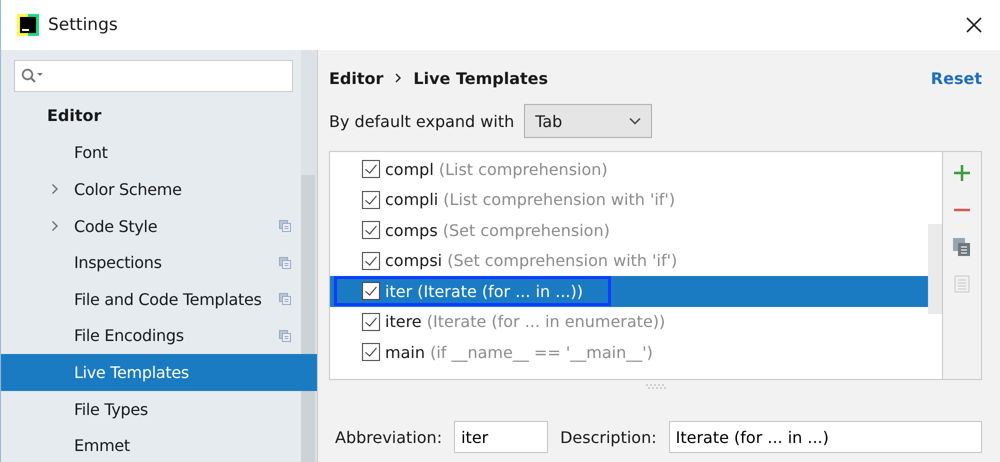  What do you see at coordinates (151, 444) in the screenshot?
I see `sidebar-item: Emmet` at bounding box center [151, 444].